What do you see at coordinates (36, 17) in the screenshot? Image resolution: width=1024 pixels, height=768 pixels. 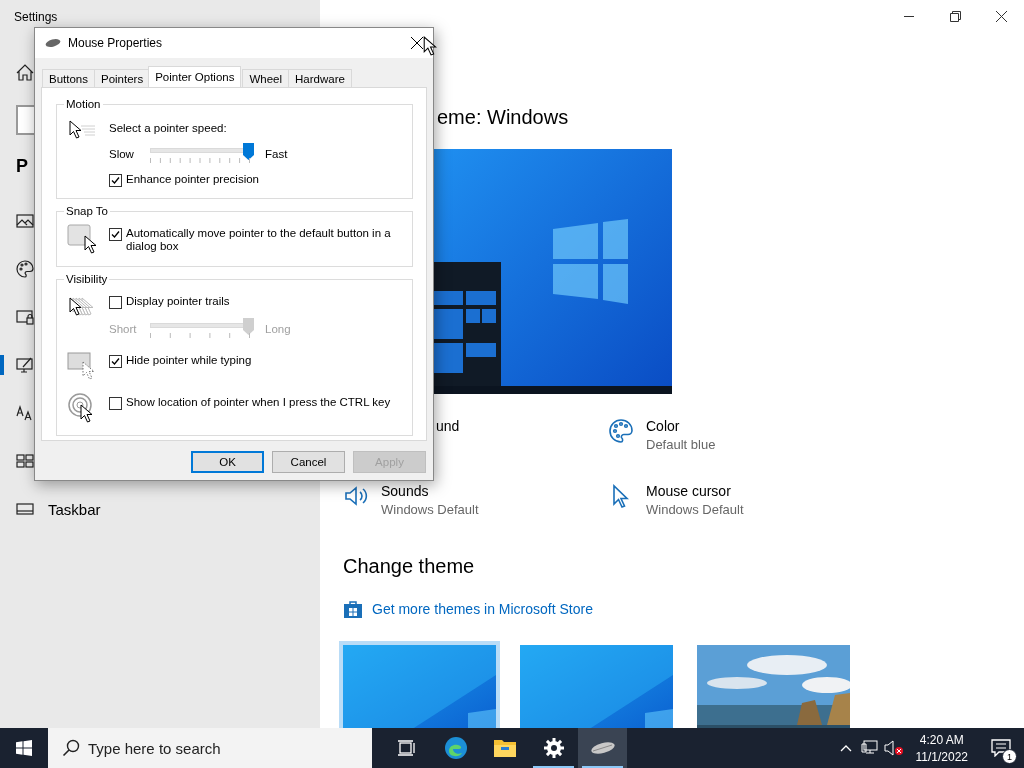 I see `window-title: Settings` at bounding box center [36, 17].